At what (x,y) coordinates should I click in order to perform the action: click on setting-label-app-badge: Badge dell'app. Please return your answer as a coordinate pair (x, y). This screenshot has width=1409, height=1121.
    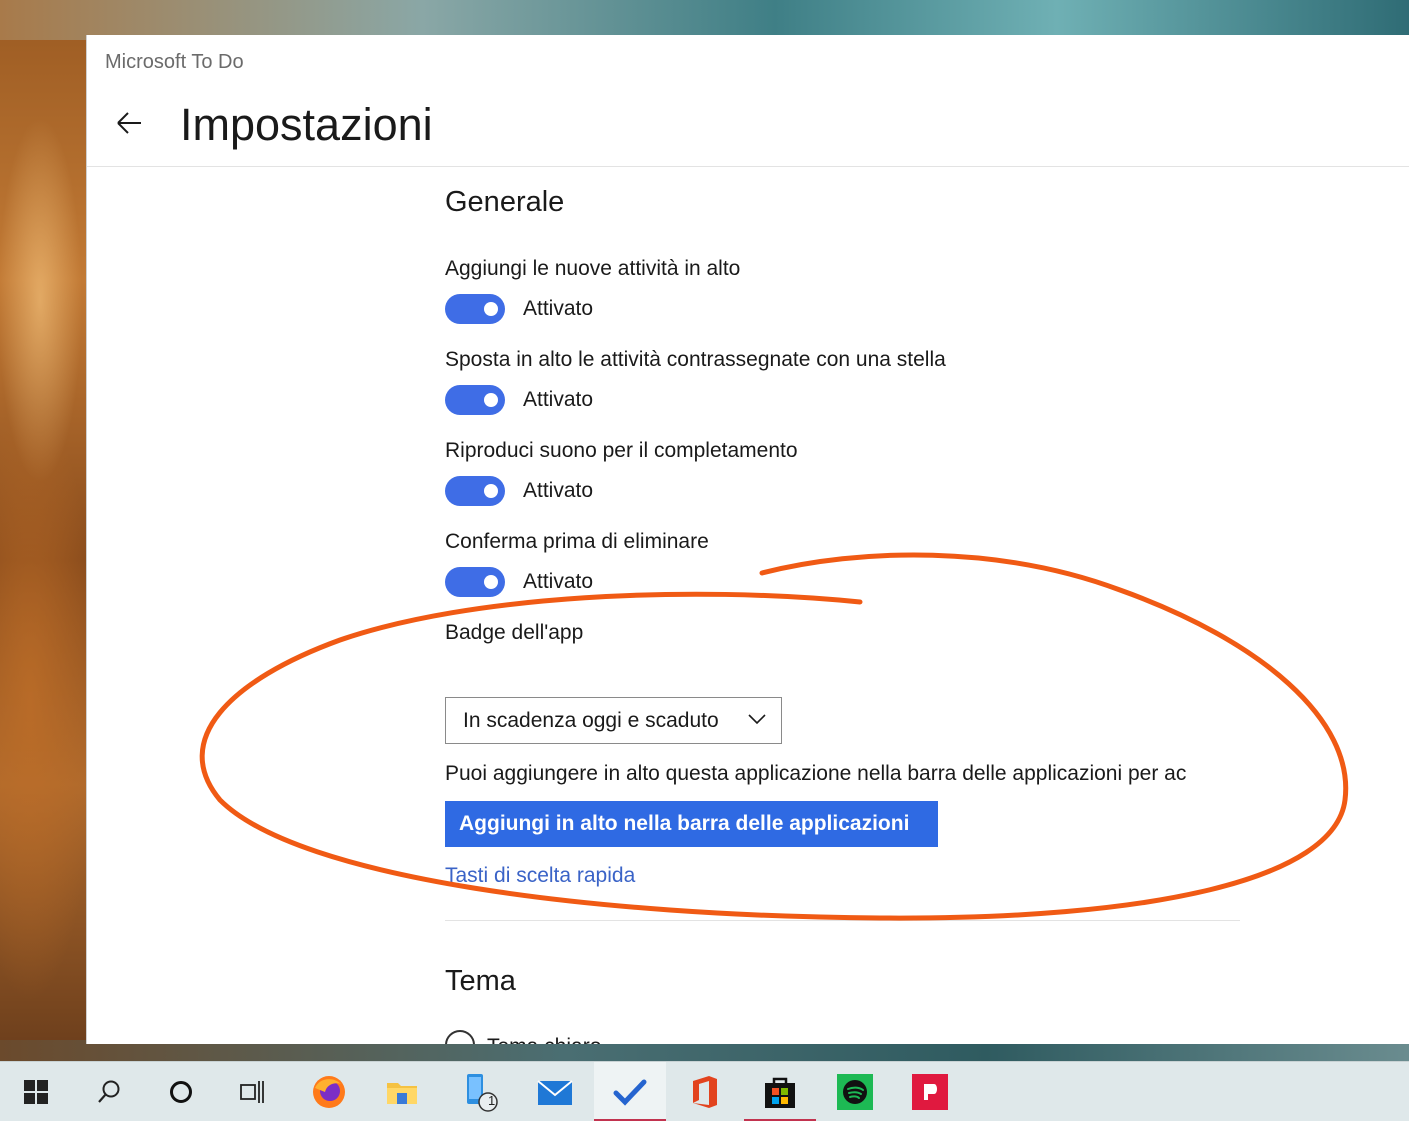
    Looking at the image, I should click on (514, 632).